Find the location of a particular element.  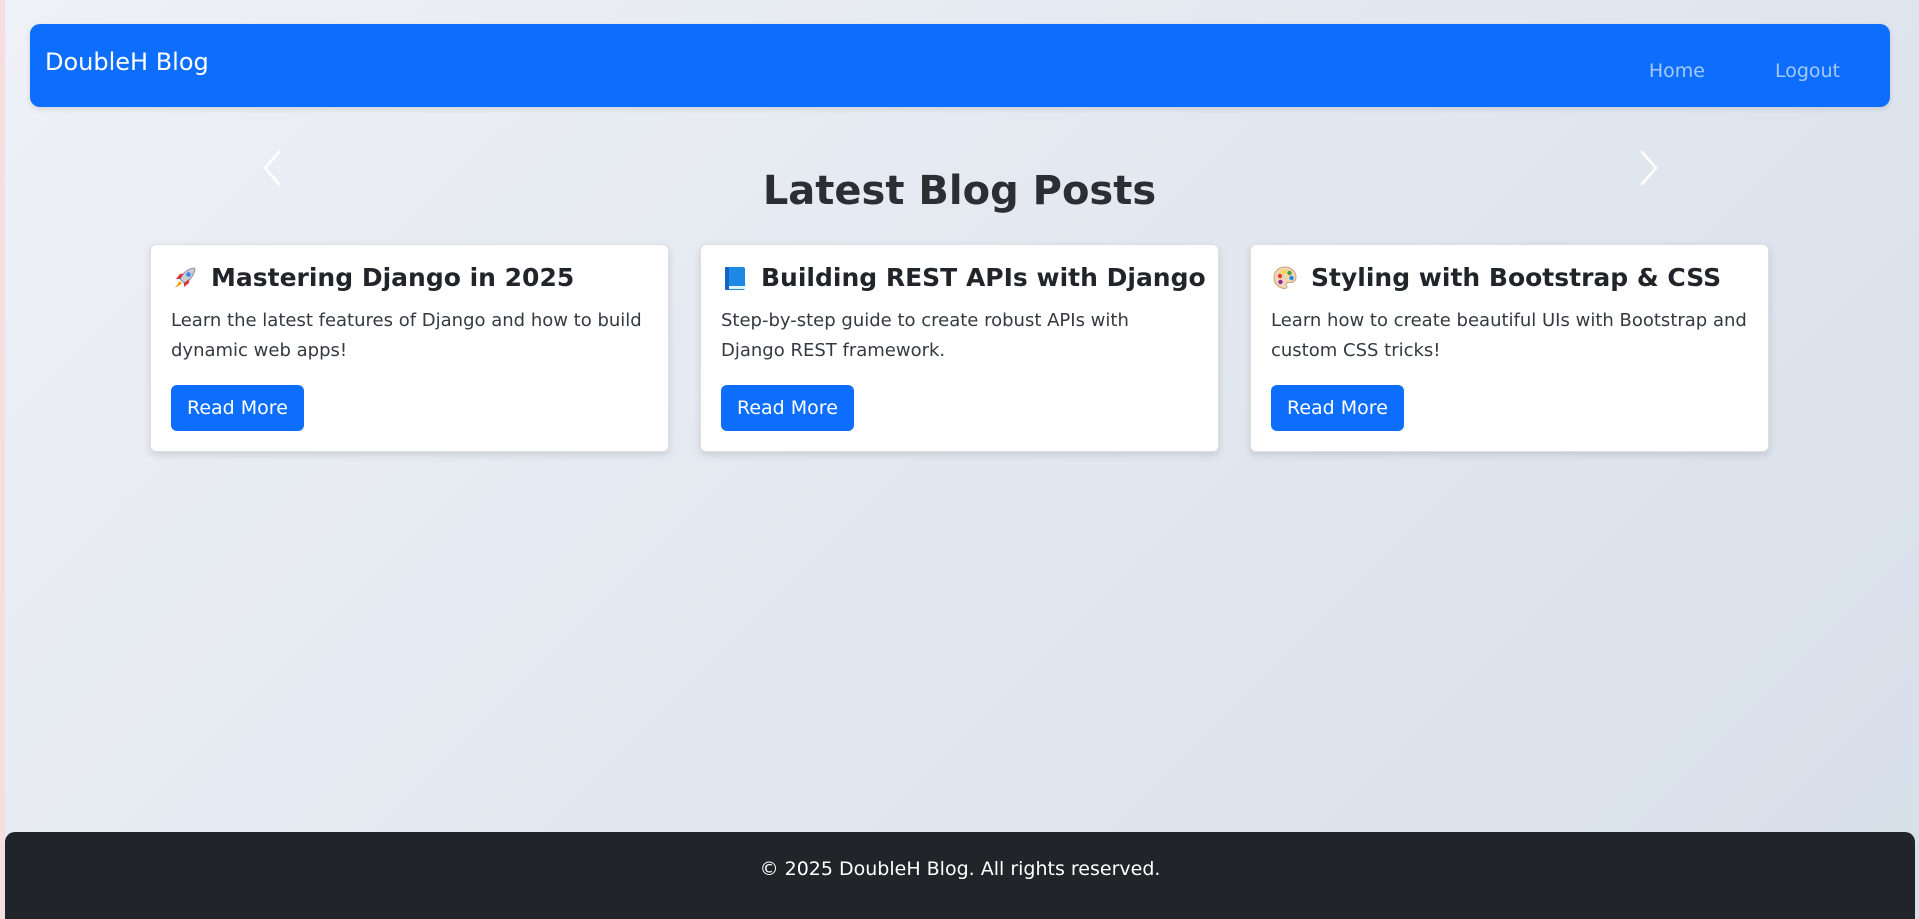

post-title-text: Building REST APIs with Django is located at coordinates (983, 277).